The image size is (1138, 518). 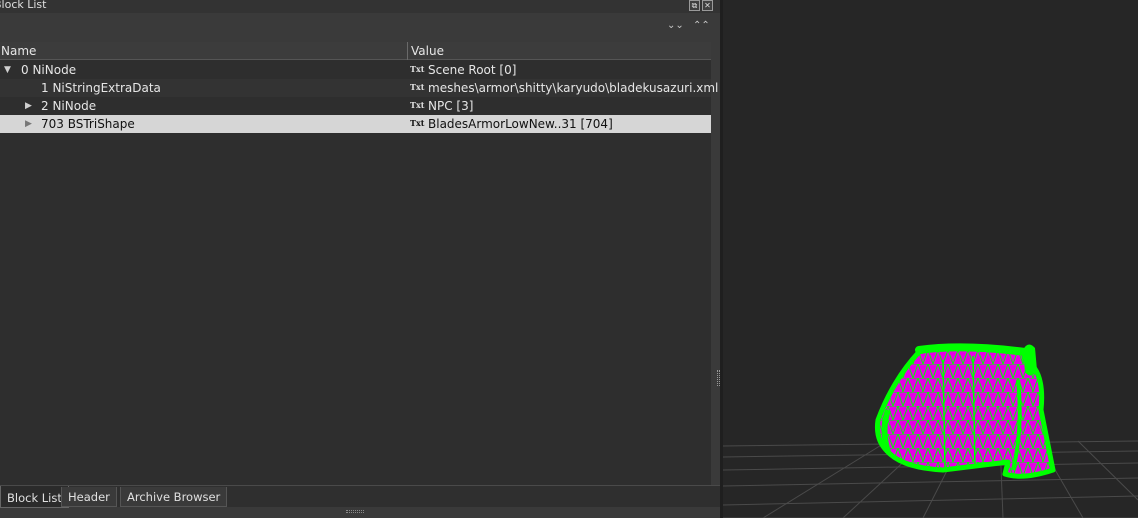 I want to click on column-header-value: Value, so click(x=427, y=51).